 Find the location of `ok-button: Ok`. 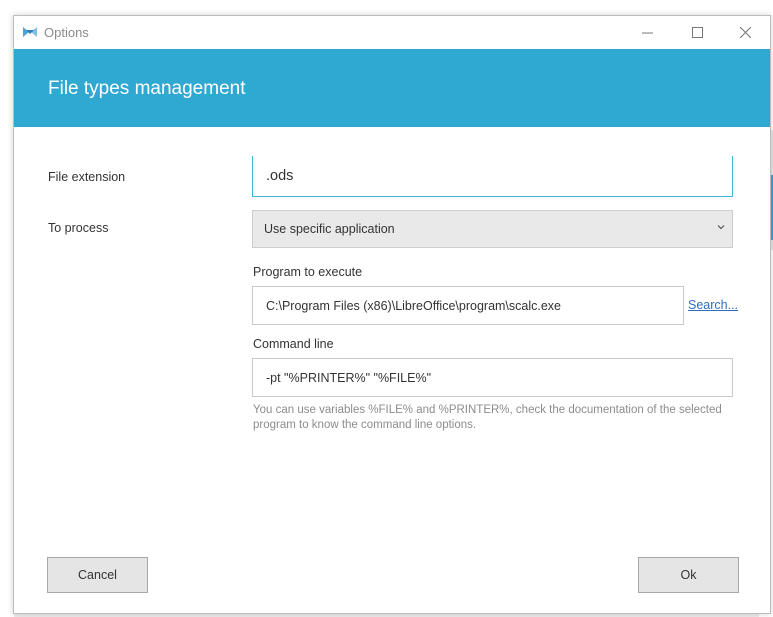

ok-button: Ok is located at coordinates (688, 575).